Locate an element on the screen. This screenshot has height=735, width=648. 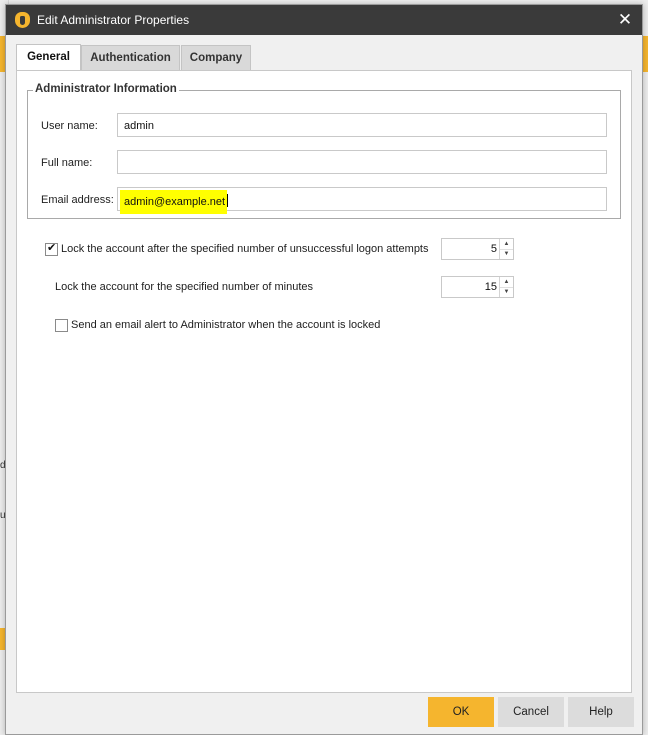
attempts-stepper-buttons: ▲ ▼ is located at coordinates (506, 249).